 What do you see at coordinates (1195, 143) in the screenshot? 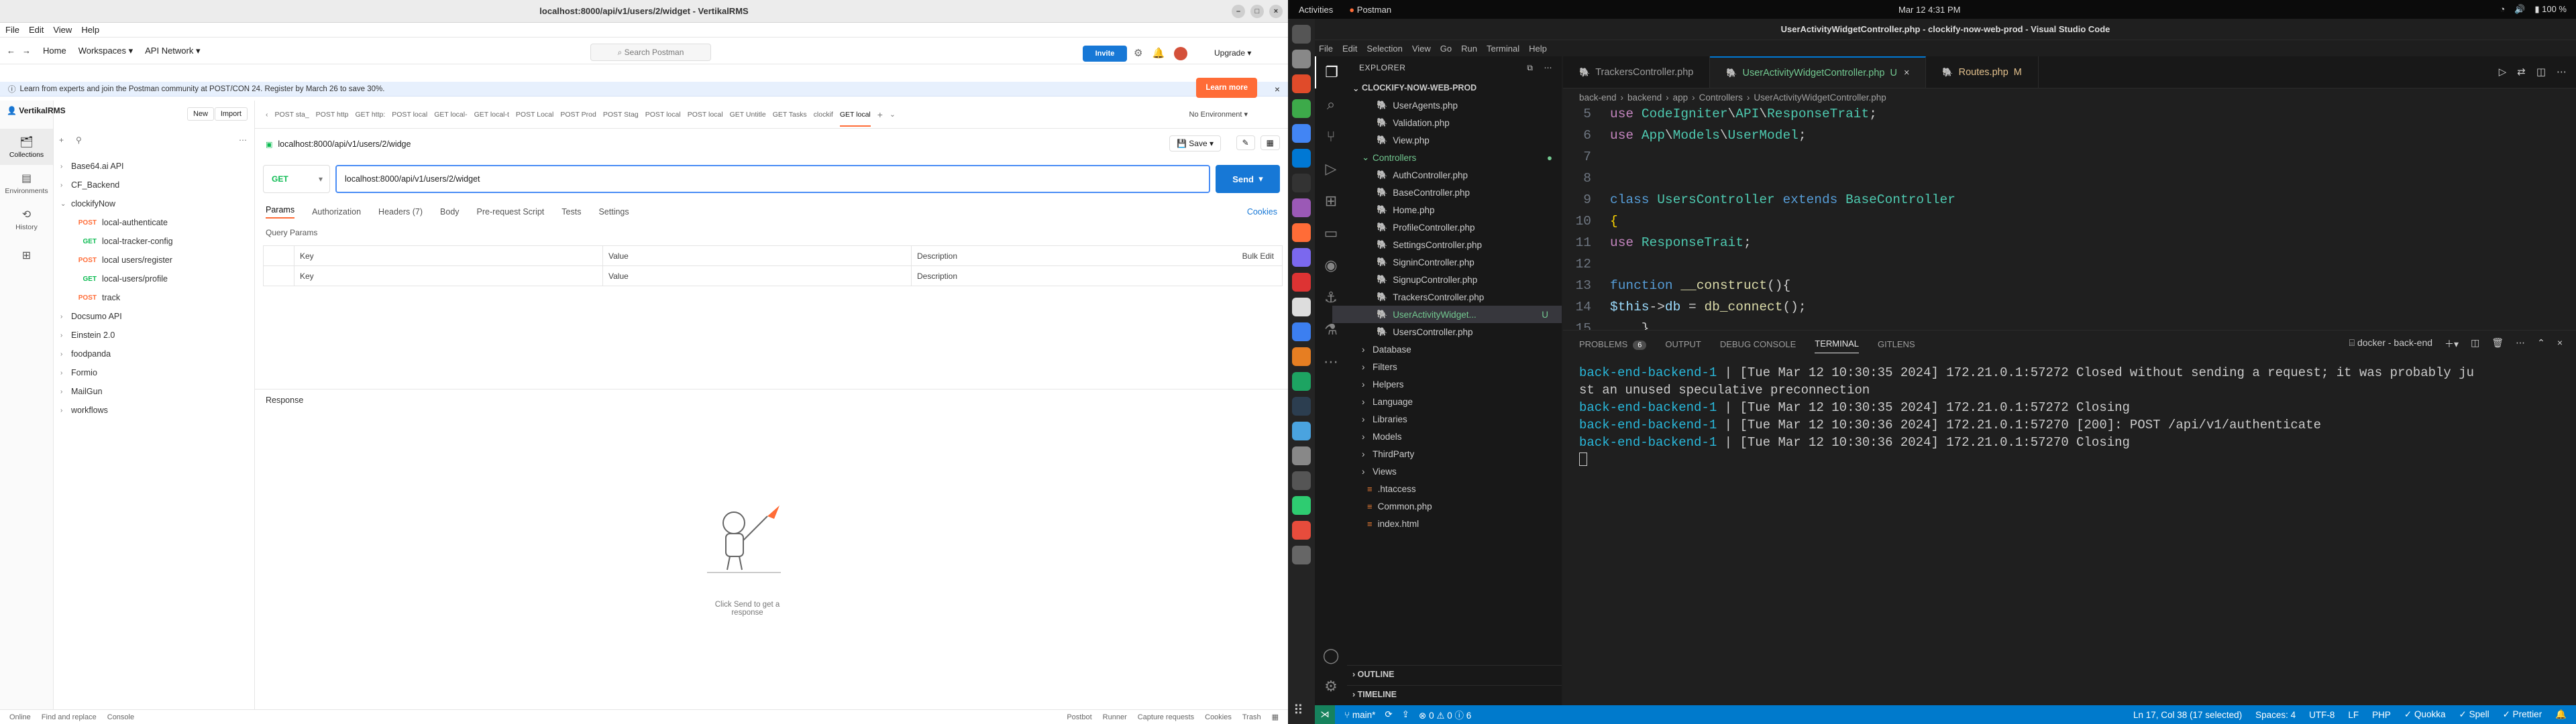
I see `save-button: 💾 Save ▾` at bounding box center [1195, 143].